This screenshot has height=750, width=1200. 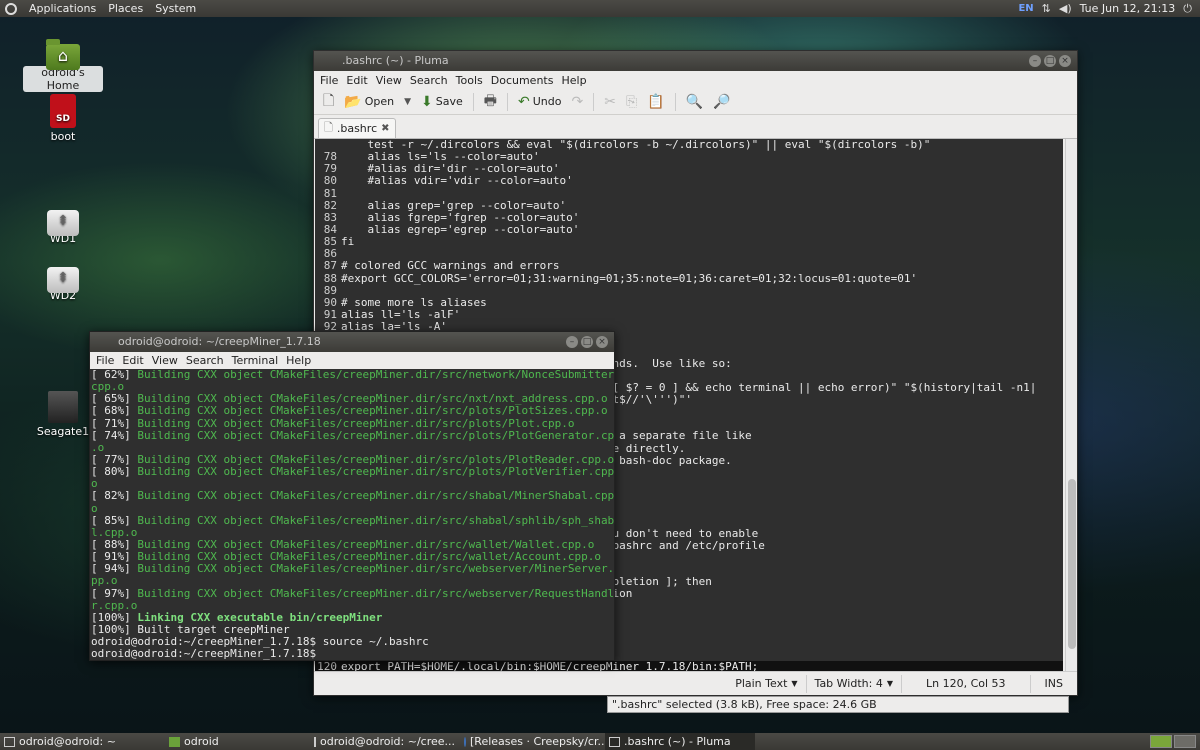 What do you see at coordinates (348, 242) in the screenshot?
I see `line-text: fi` at bounding box center [348, 242].